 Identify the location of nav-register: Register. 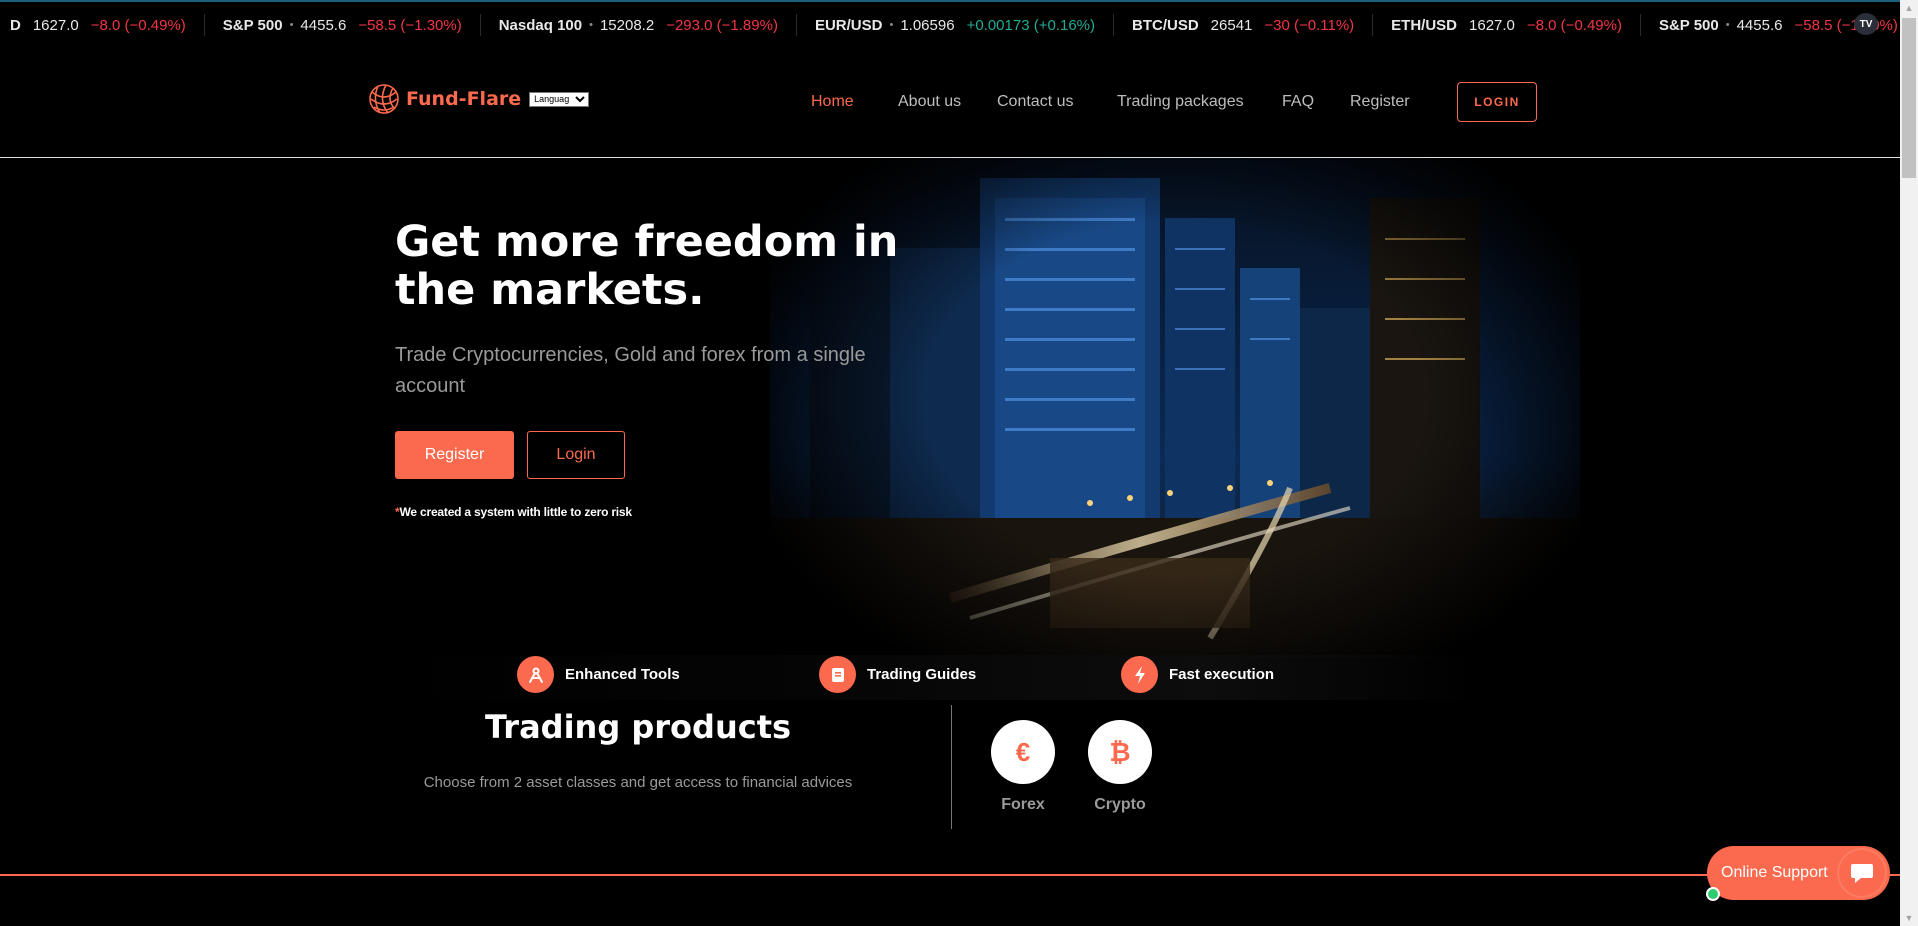
(1380, 102).